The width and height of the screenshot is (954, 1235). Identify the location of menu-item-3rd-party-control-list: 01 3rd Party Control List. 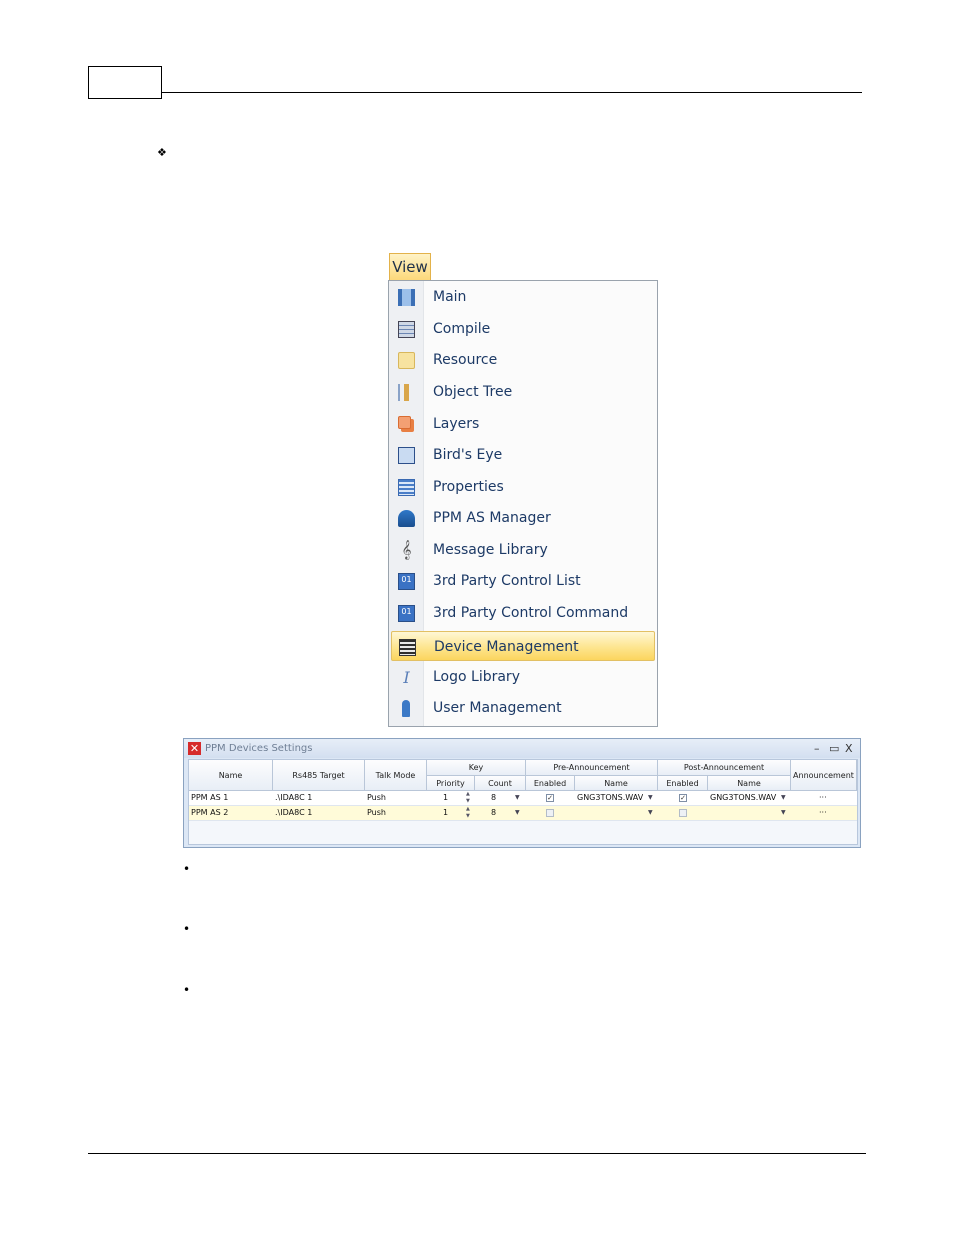
(523, 581).